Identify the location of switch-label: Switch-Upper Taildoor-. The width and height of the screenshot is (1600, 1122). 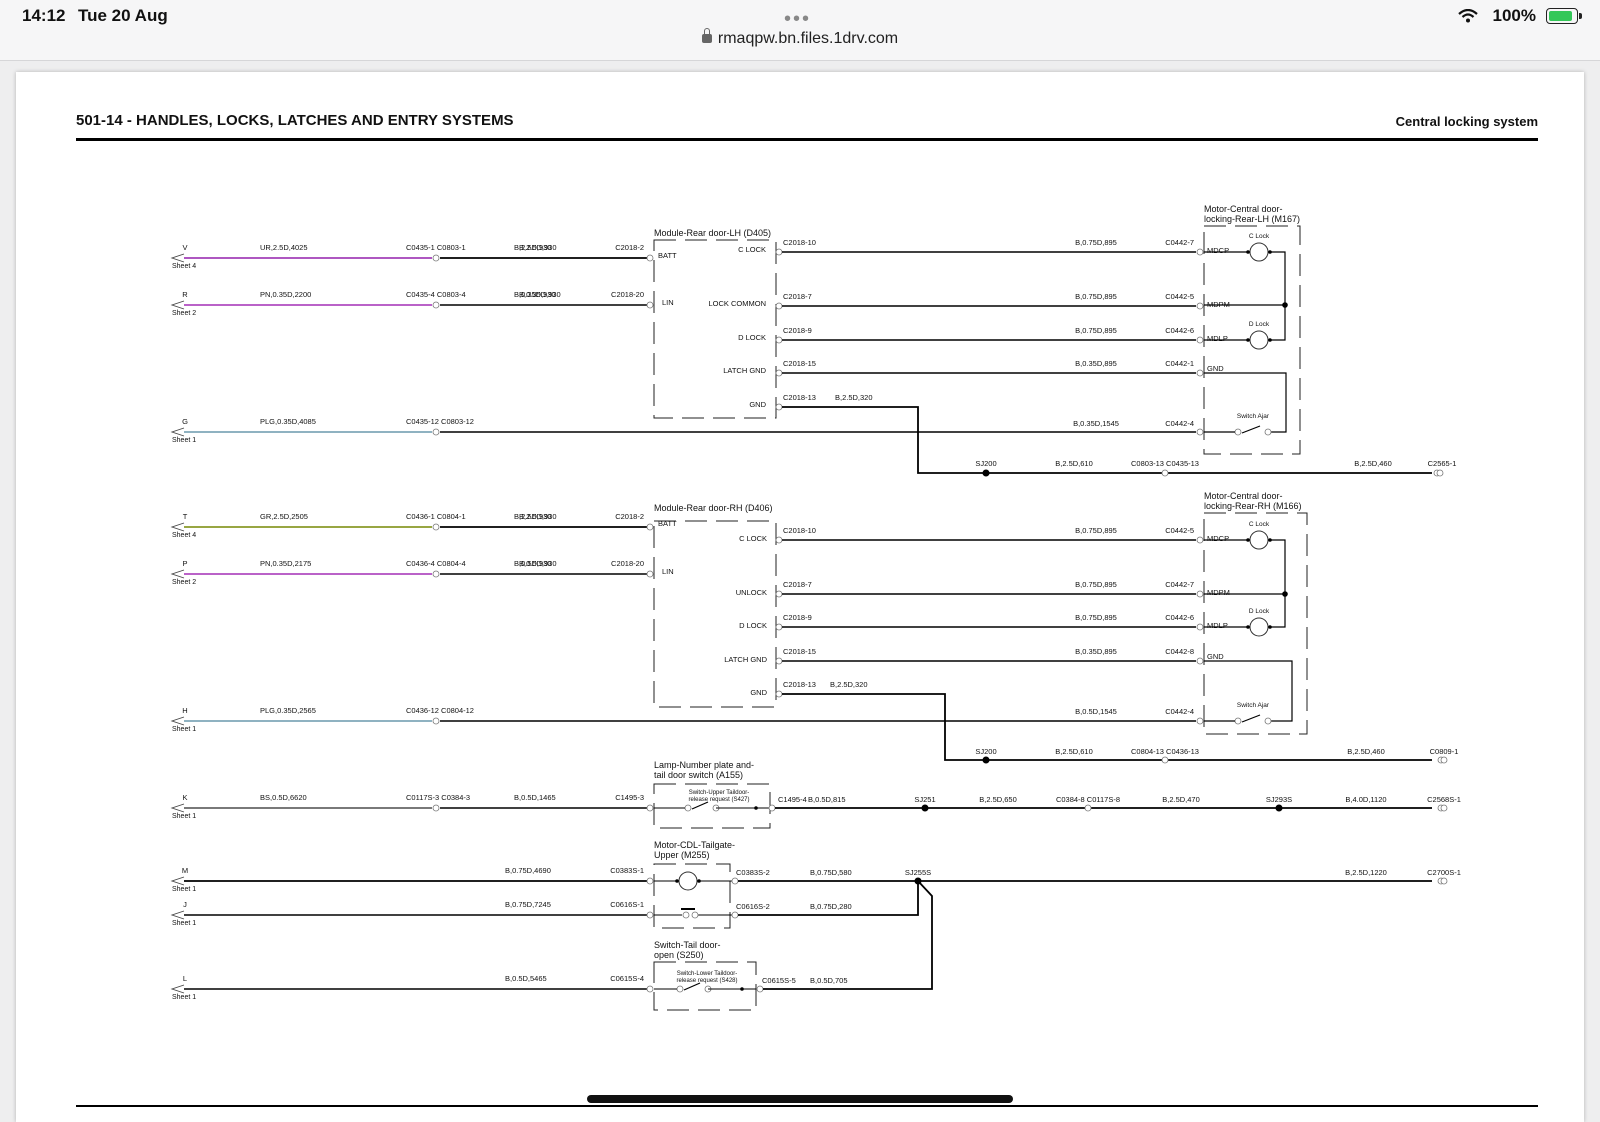
(719, 793).